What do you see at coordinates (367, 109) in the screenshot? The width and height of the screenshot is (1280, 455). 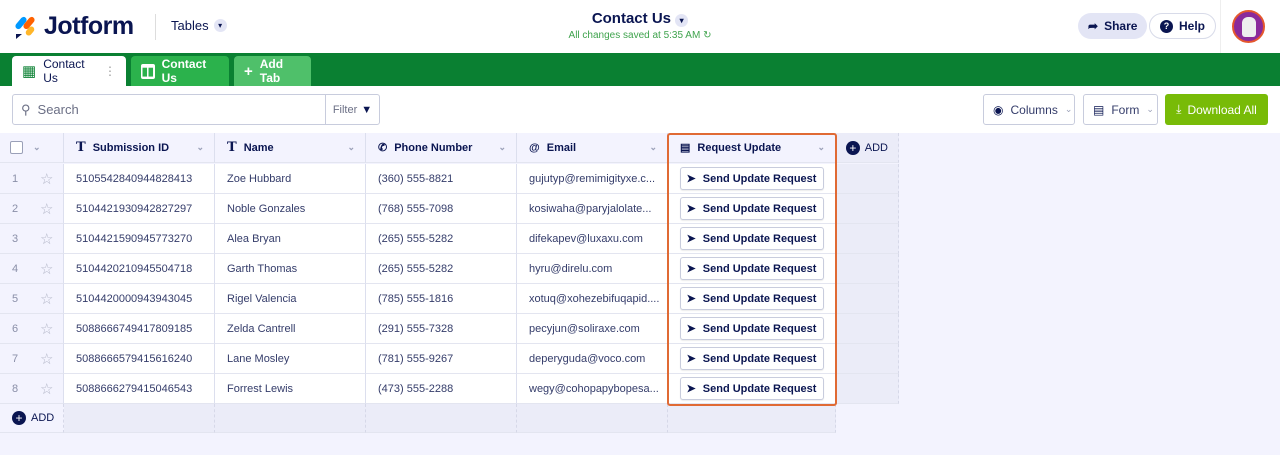 I see `funnel-icon: ▼` at bounding box center [367, 109].